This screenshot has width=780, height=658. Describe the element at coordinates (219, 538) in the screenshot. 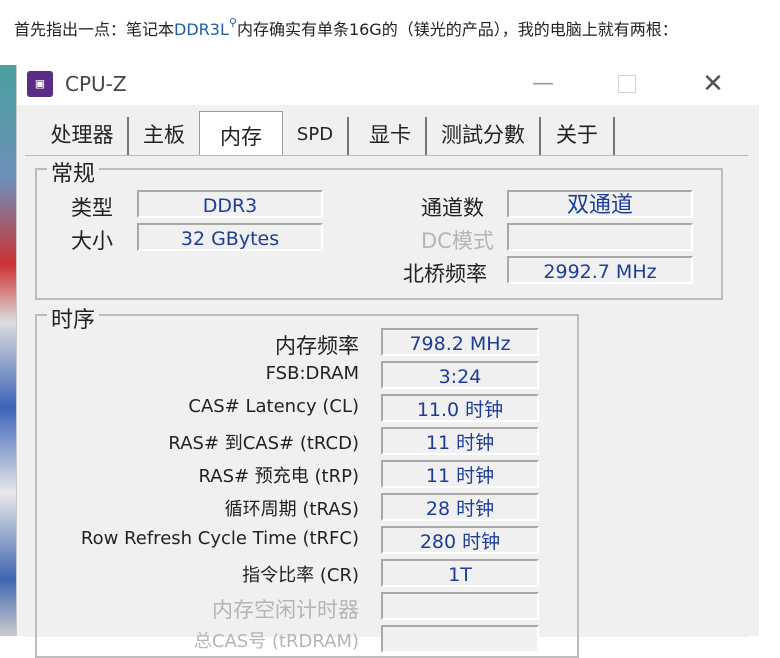

I see `timing-label: Row Refresh Cycle Time (tRFC)` at that location.